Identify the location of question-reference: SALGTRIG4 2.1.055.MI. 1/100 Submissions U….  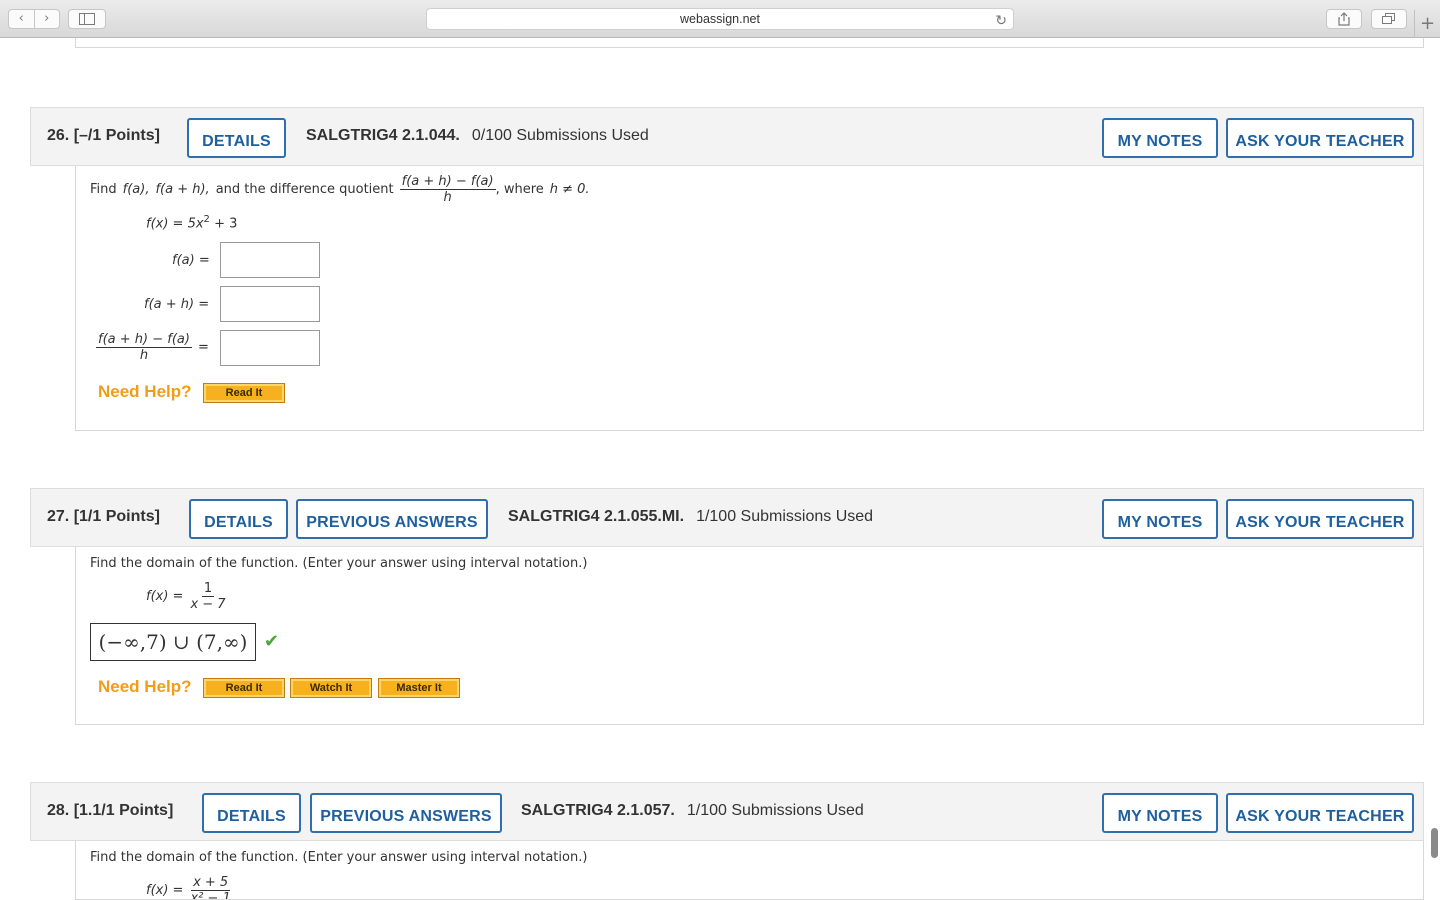
(691, 516).